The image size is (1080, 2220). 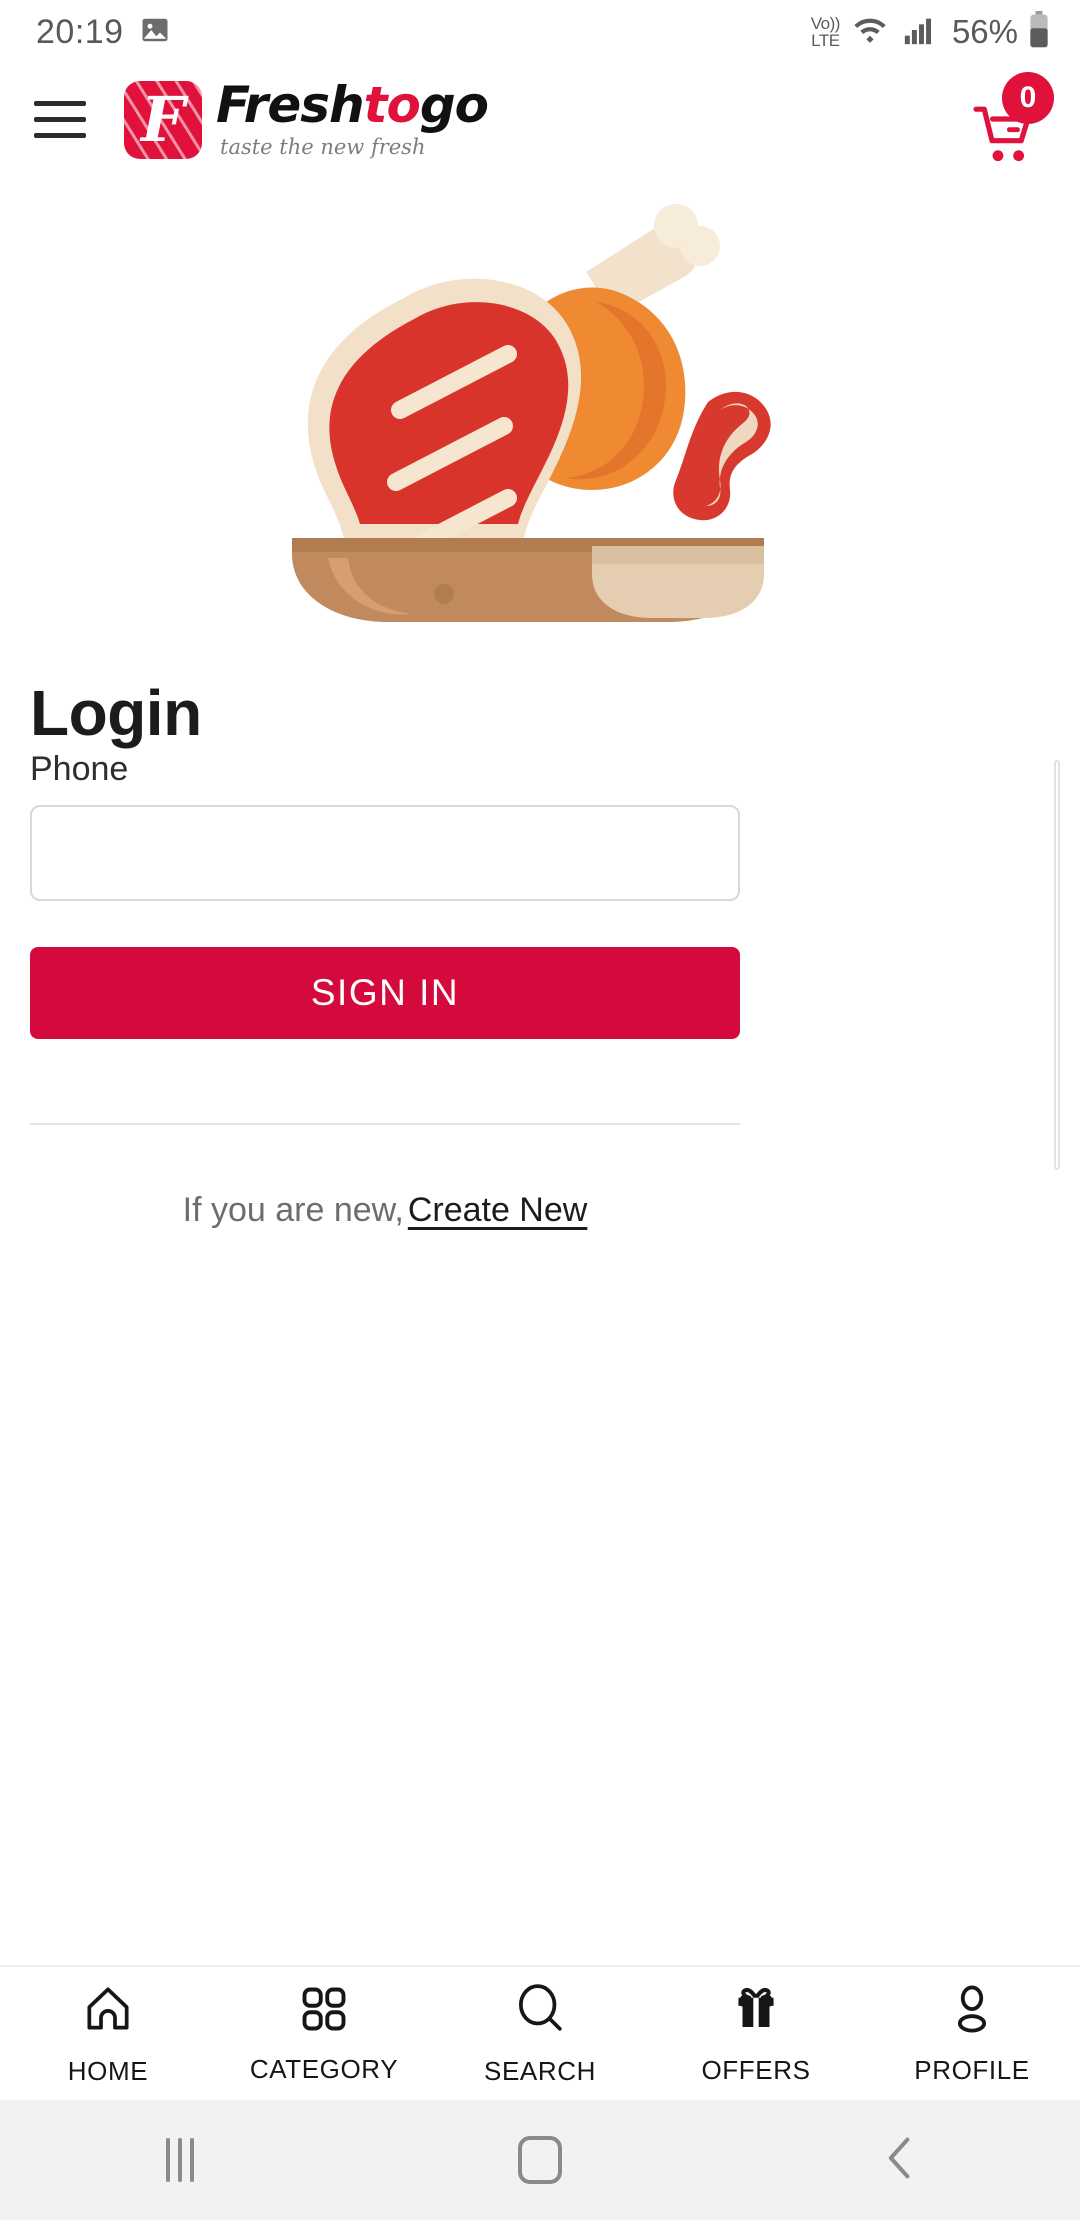 I want to click on battery-percent-text: 56%, so click(x=984, y=31).